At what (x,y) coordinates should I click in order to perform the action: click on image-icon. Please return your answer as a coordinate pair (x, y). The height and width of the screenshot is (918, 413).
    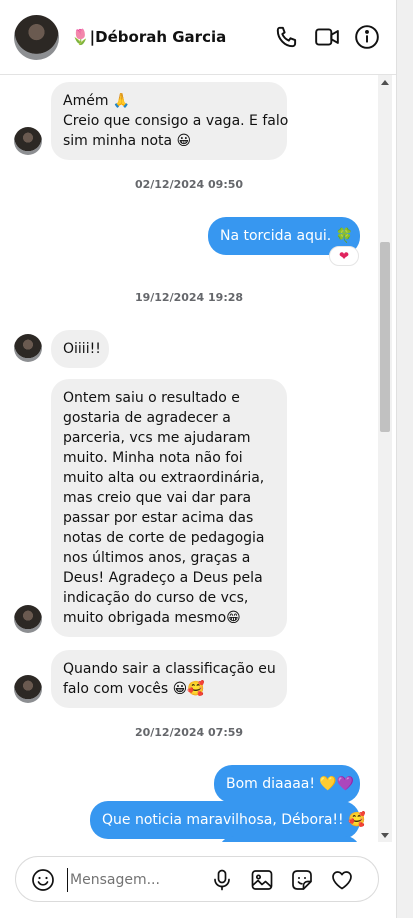
    Looking at the image, I should click on (262, 880).